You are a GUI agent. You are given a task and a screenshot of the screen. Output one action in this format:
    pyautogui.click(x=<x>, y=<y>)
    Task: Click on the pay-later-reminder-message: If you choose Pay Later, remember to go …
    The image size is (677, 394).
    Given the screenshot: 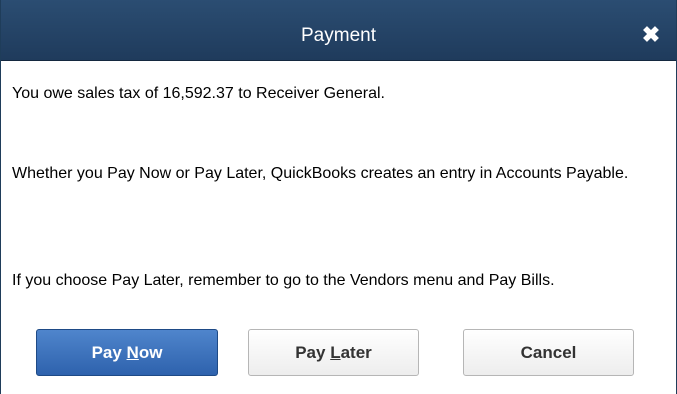 What is the action you would take?
    pyautogui.click(x=283, y=280)
    